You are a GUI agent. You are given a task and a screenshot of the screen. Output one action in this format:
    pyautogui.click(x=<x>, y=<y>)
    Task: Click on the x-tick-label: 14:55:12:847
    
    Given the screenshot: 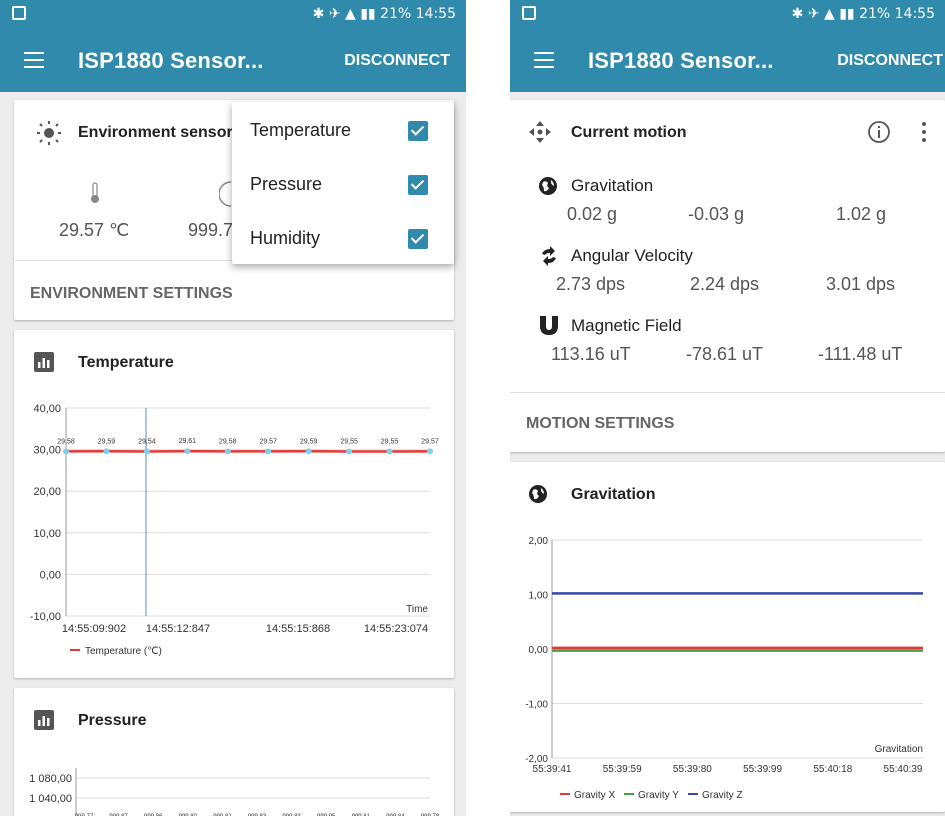 What is the action you would take?
    pyautogui.click(x=178, y=629)
    